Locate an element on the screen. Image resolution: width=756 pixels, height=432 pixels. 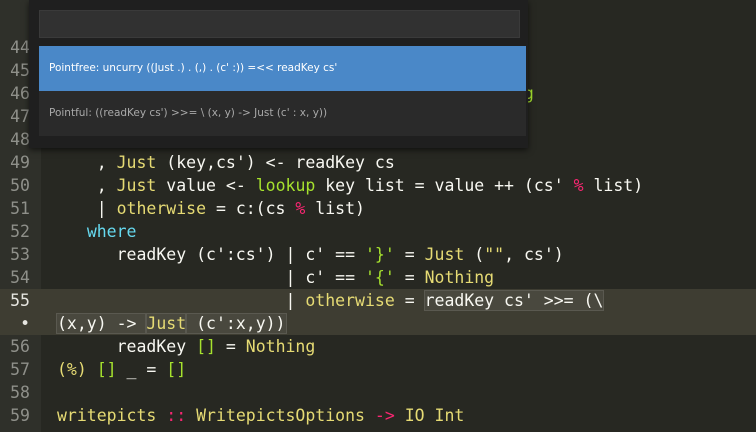
code-token: readKey (c':cs') | c' == is located at coordinates (211, 254).